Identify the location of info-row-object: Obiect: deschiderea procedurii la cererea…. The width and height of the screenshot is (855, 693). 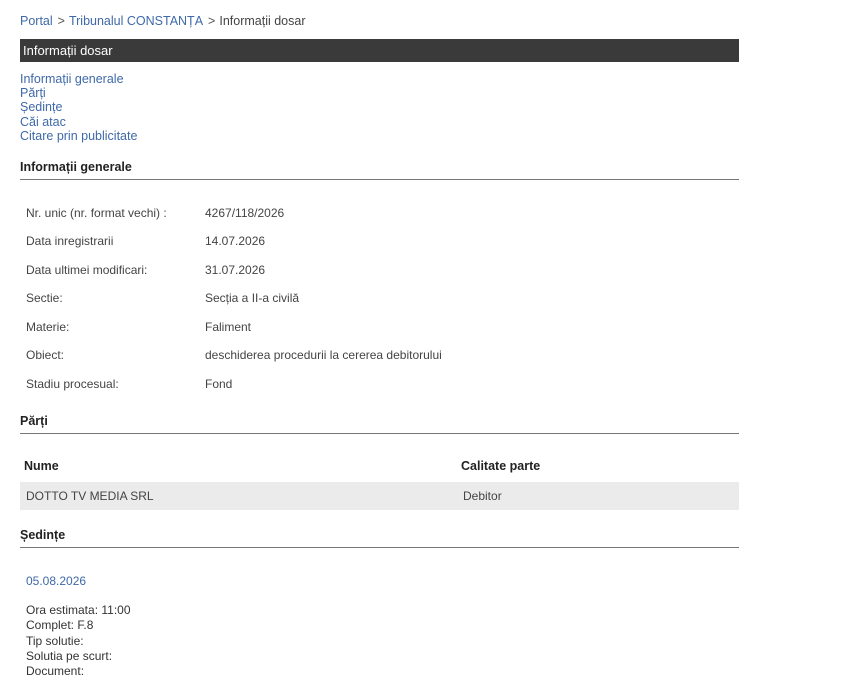
(234, 355).